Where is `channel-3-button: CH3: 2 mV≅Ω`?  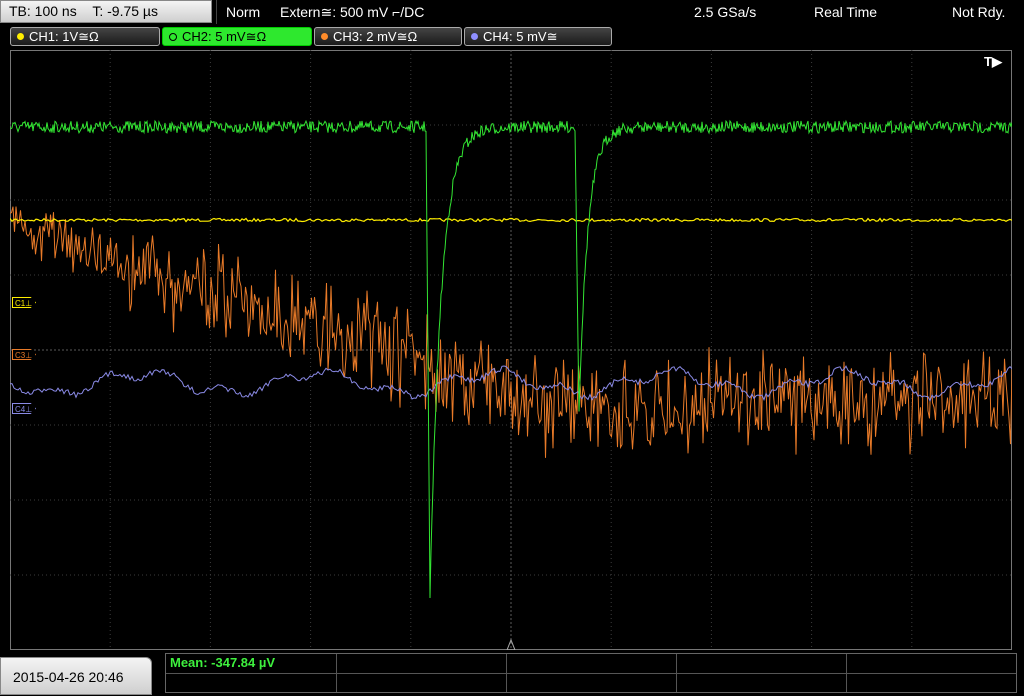 channel-3-button: CH3: 2 mV≅Ω is located at coordinates (388, 36).